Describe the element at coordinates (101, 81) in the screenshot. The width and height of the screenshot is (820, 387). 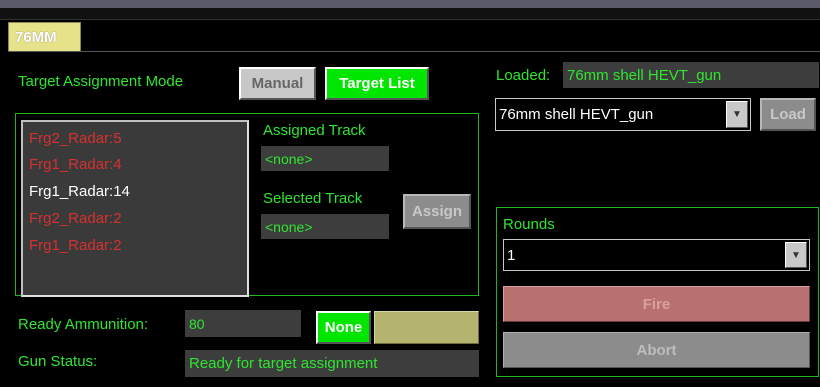
I see `target-assignment-mode-label: Target Assignment Mode` at that location.